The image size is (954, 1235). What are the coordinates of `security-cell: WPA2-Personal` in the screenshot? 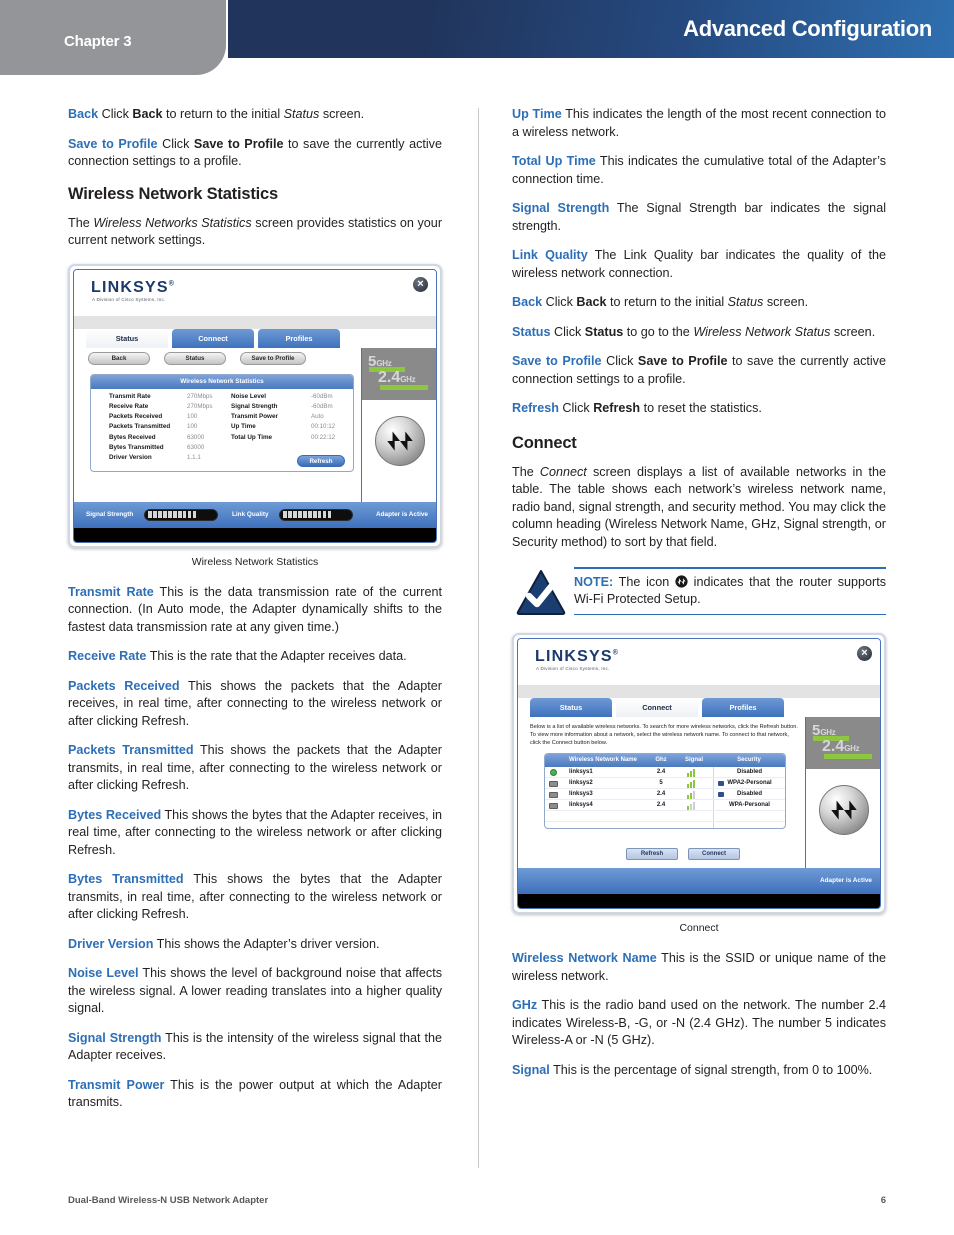 It's located at (749, 783).